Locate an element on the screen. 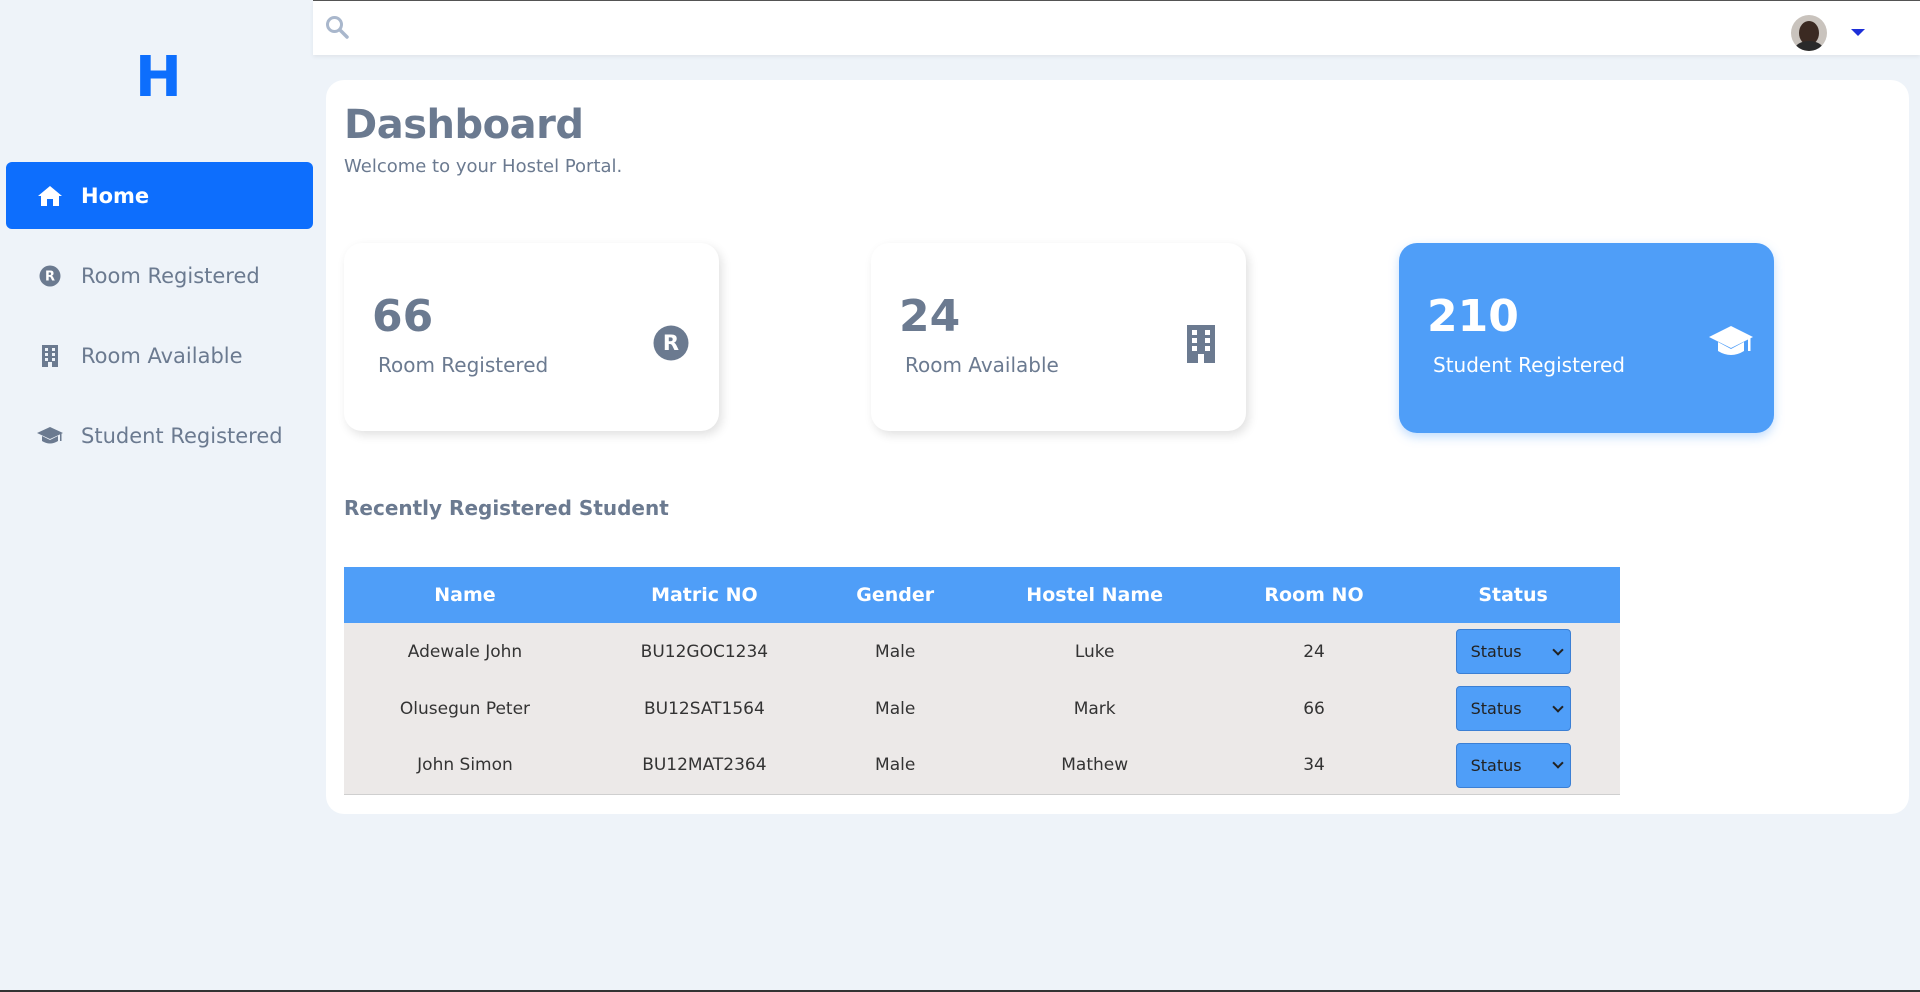 This screenshot has width=1920, height=992. stat-label: Room Available is located at coordinates (982, 365).